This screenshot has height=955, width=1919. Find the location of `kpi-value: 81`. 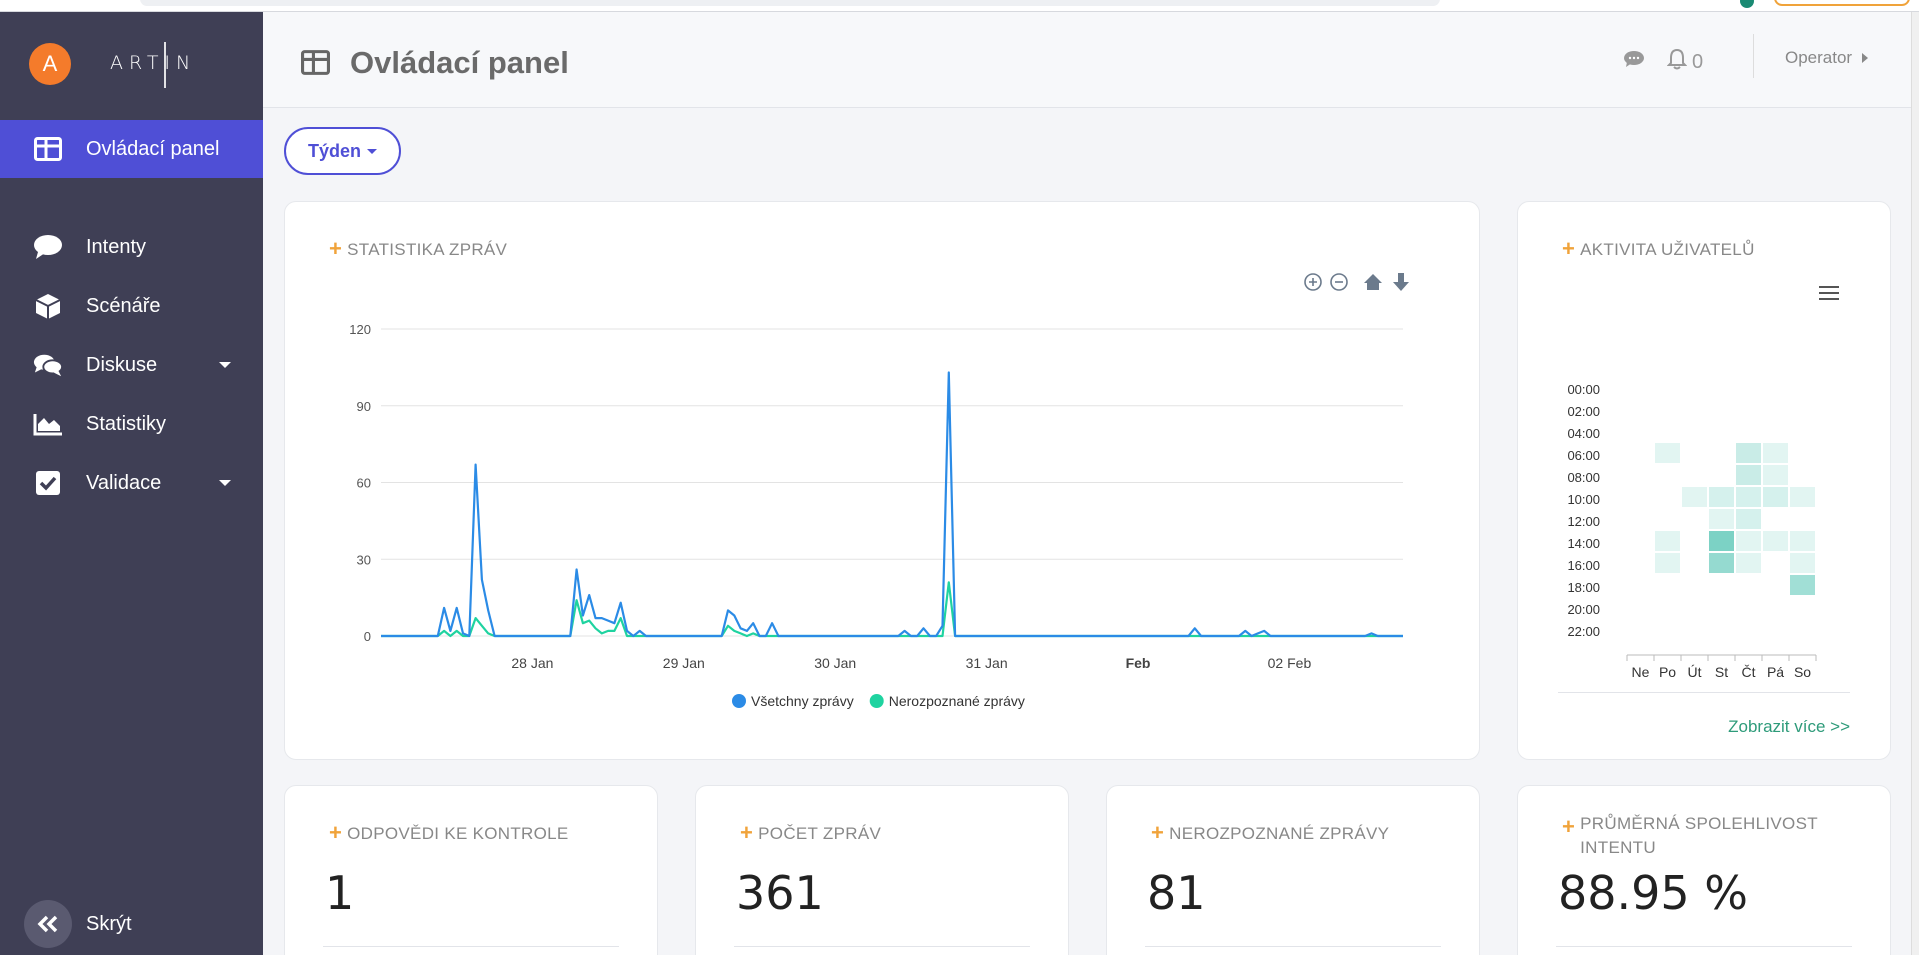

kpi-value: 81 is located at coordinates (1176, 893).